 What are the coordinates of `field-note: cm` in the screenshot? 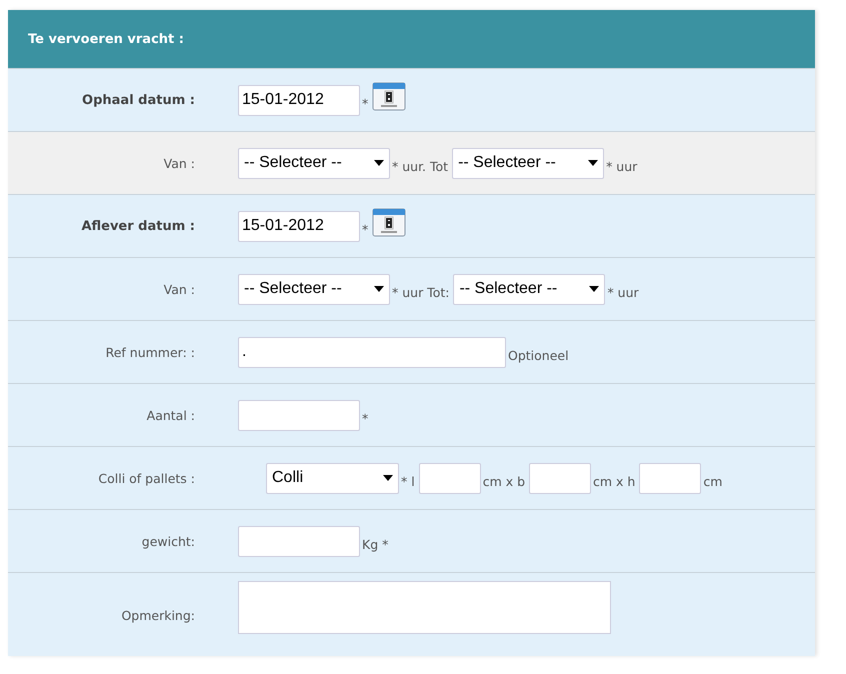 It's located at (712, 480).